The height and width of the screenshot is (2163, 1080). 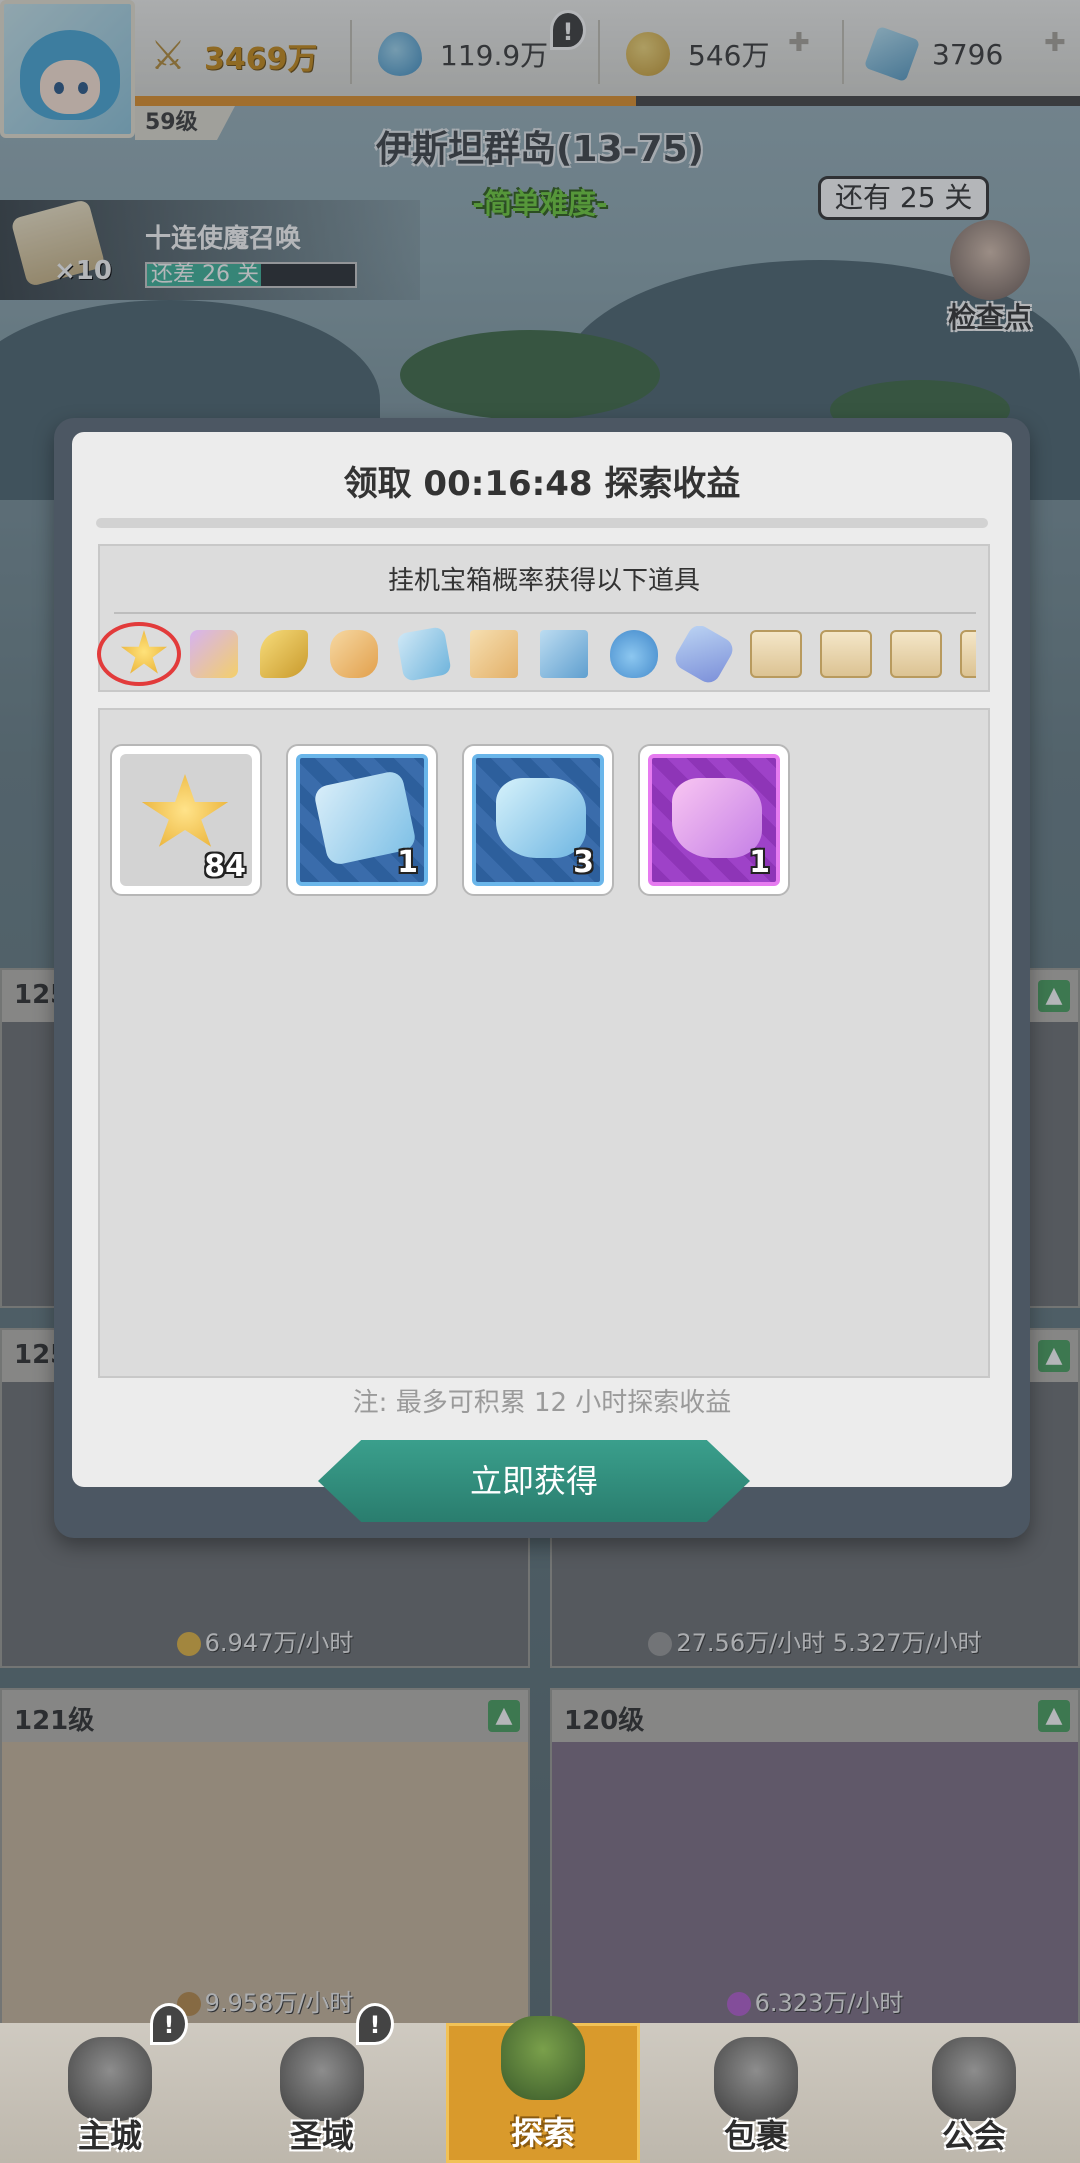 What do you see at coordinates (704, 655) in the screenshot?
I see `gem-icon` at bounding box center [704, 655].